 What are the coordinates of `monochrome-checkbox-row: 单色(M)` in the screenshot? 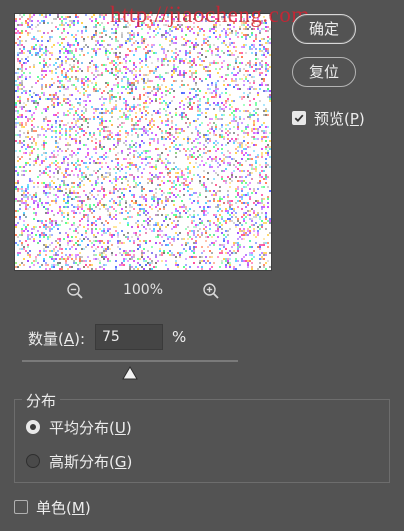 It's located at (52, 507).